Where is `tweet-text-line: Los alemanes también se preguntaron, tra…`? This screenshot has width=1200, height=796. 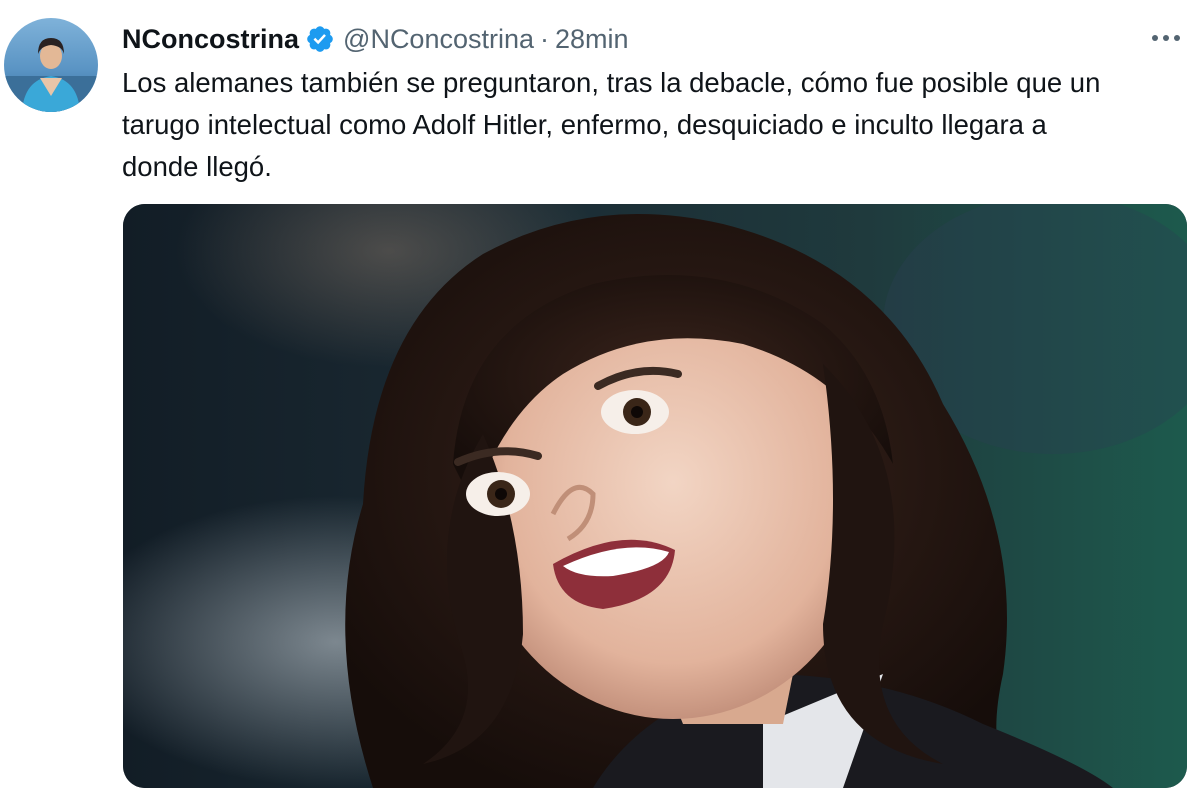 tweet-text-line: Los alemanes también se preguntaron, tra… is located at coordinates (611, 82).